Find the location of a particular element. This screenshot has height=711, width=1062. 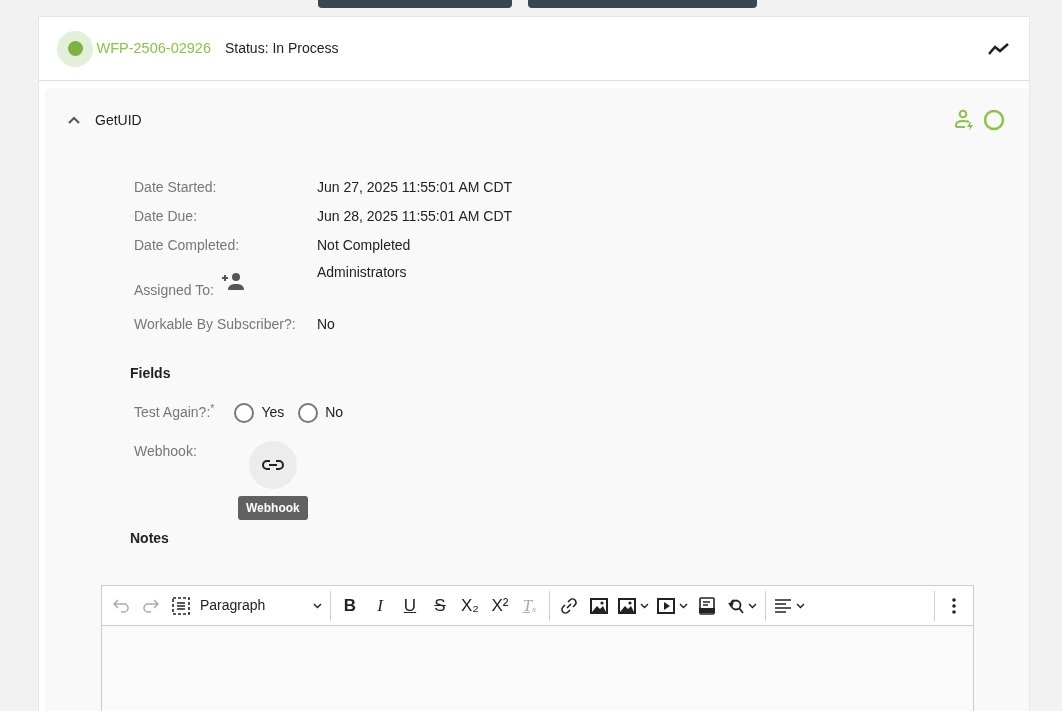

webhook-button is located at coordinates (272, 465).